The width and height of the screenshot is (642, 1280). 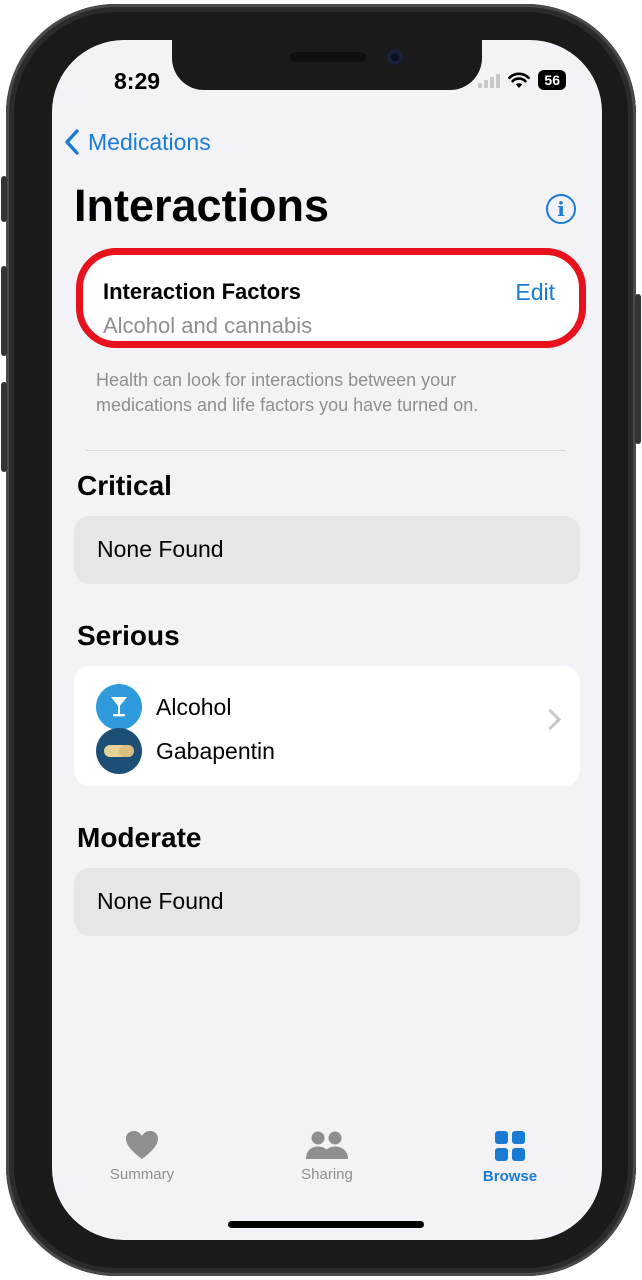 What do you see at coordinates (215, 750) in the screenshot?
I see `serious-item-label: Gabapentin` at bounding box center [215, 750].